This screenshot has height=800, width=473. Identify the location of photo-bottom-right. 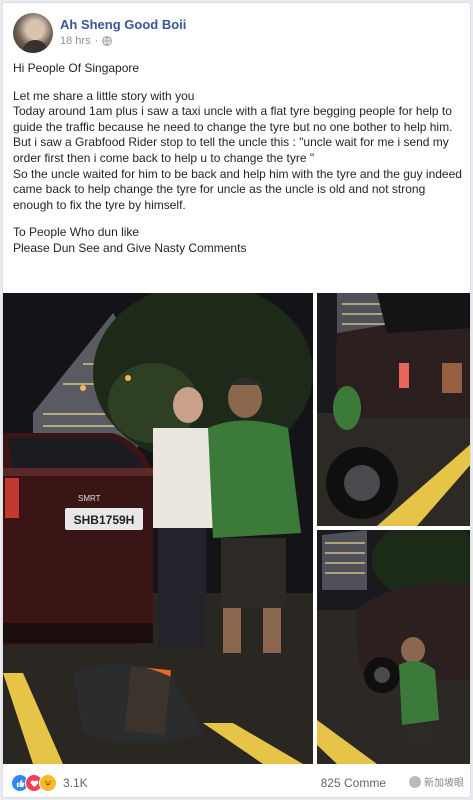
(393, 647).